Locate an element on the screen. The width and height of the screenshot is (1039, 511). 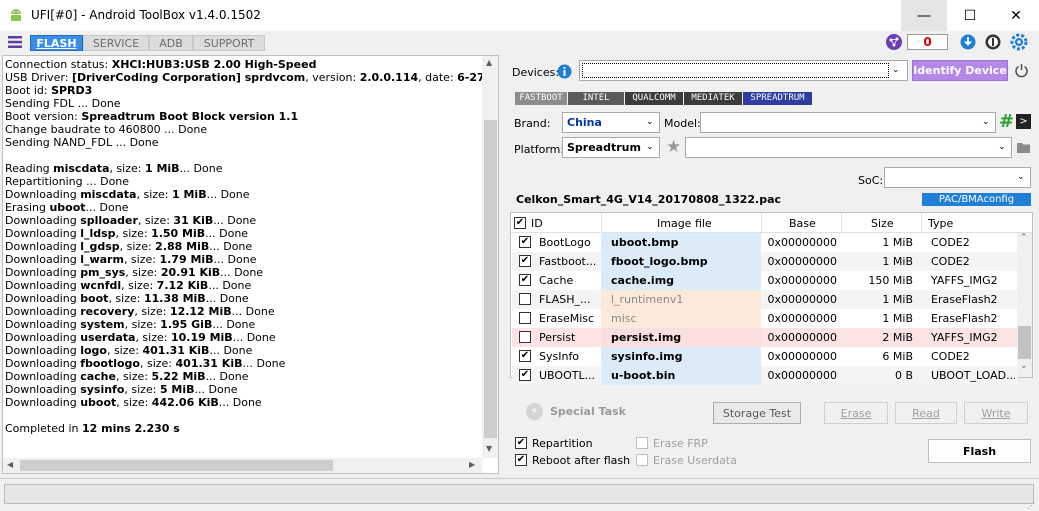
header-id: ID is located at coordinates (537, 223).